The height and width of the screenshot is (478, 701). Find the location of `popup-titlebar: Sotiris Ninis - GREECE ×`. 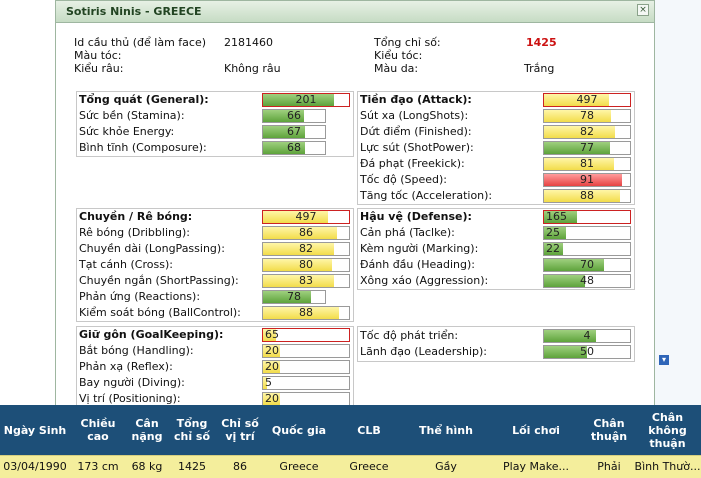

popup-titlebar: Sotiris Ninis - GREECE × is located at coordinates (355, 12).